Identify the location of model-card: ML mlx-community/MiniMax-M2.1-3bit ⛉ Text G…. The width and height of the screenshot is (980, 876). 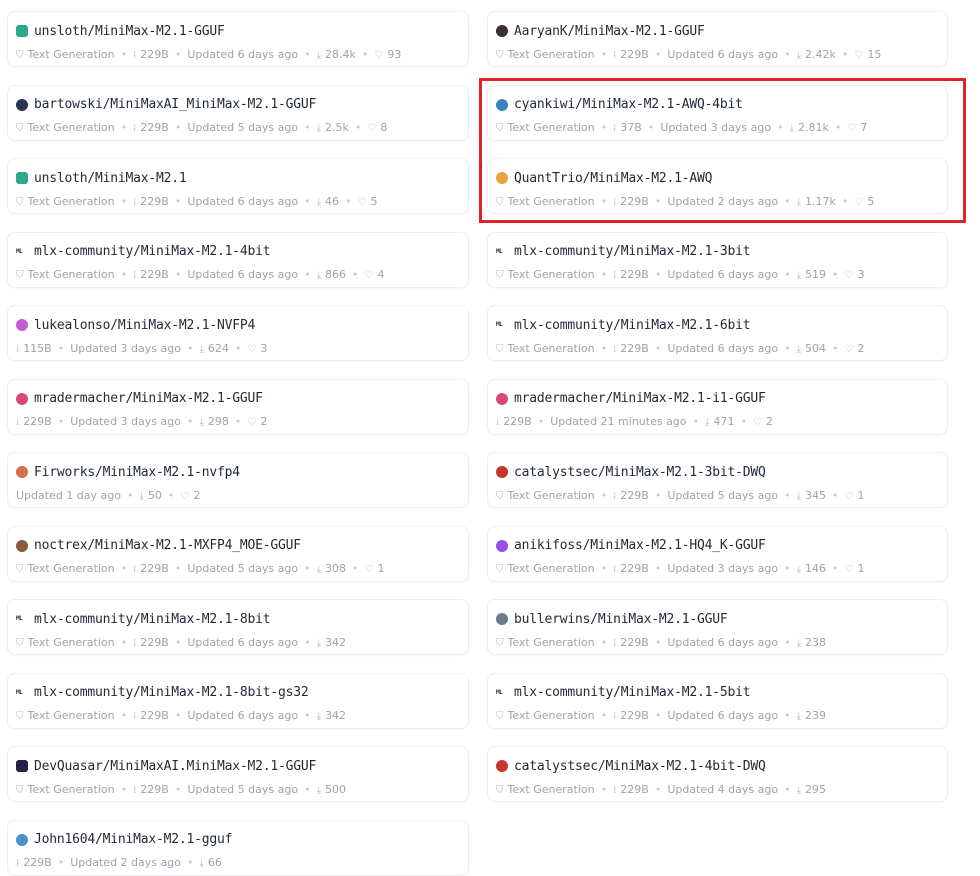
(717, 259).